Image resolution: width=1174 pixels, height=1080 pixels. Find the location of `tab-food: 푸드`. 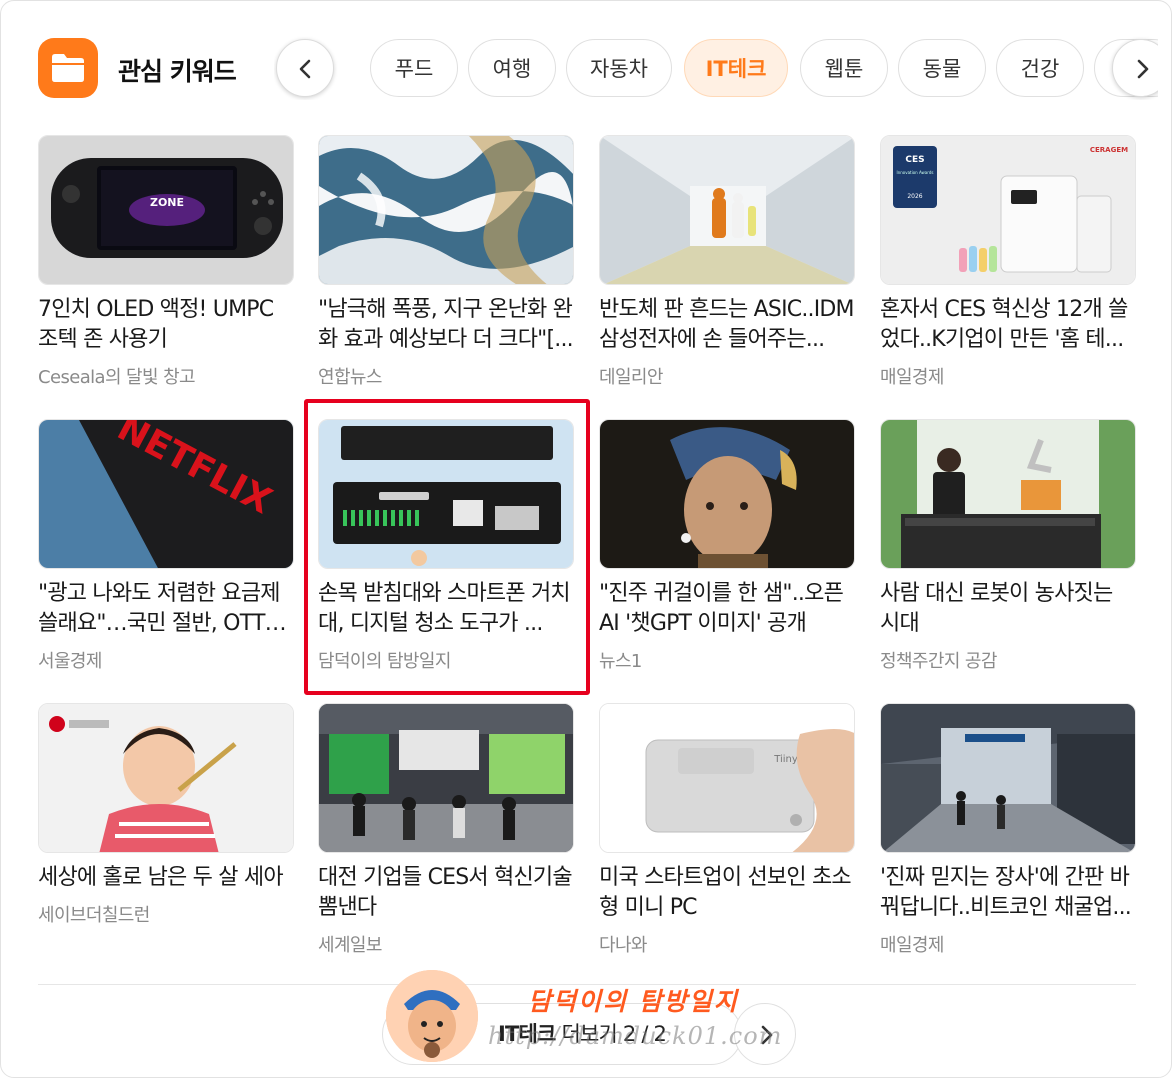

tab-food: 푸드 is located at coordinates (414, 68).